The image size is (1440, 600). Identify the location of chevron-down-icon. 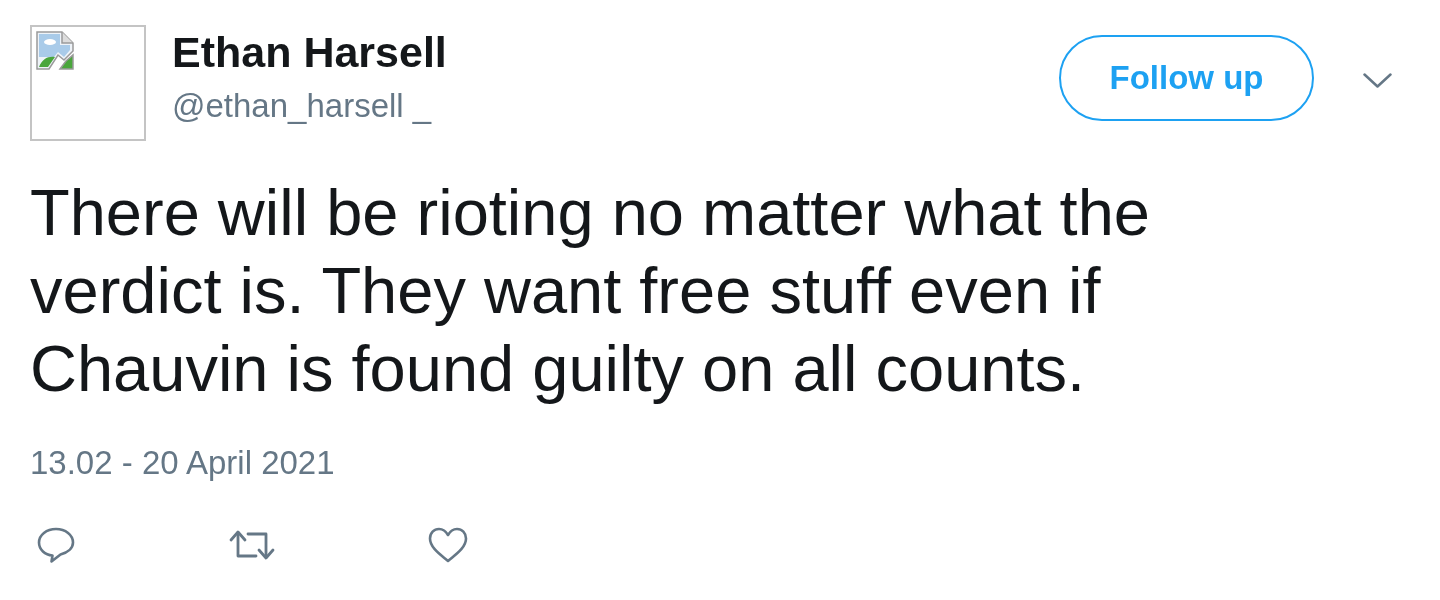
(1377, 80).